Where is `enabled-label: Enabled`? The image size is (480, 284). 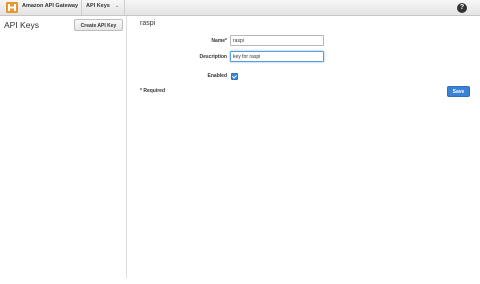
enabled-label: Enabled is located at coordinates (217, 76).